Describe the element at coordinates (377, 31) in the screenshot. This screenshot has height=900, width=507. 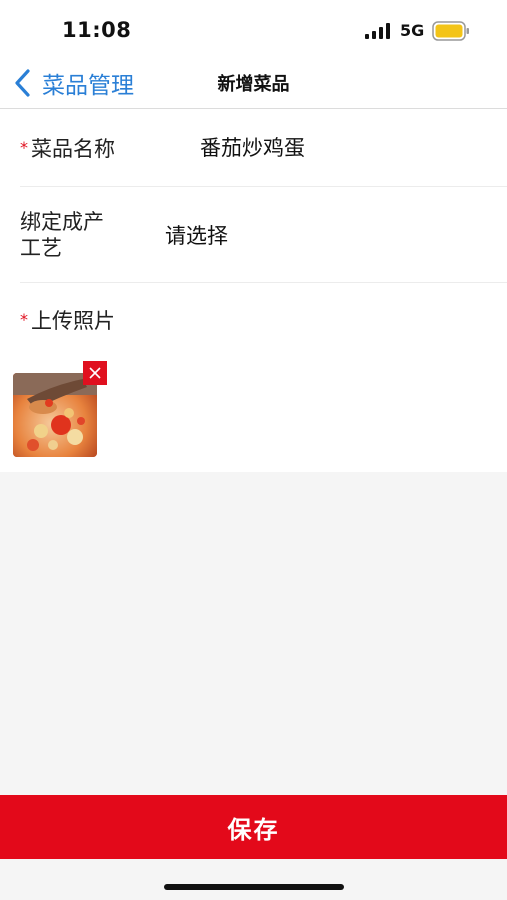
I see `signal-bars-icon` at that location.